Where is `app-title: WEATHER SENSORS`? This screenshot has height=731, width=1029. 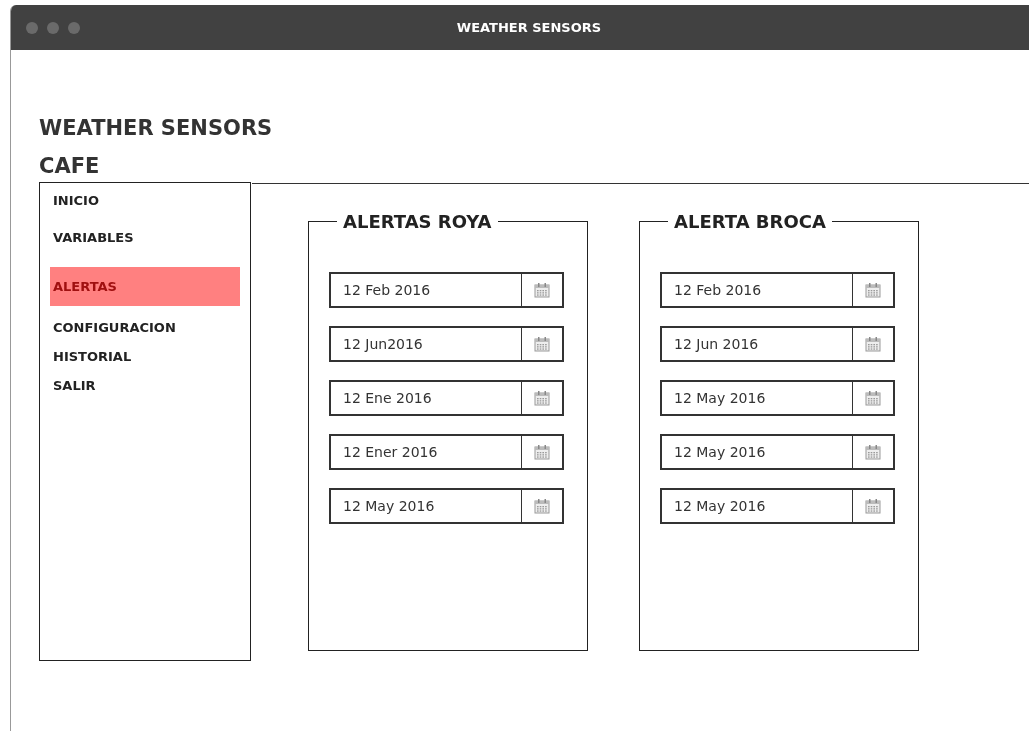 app-title: WEATHER SENSORS is located at coordinates (156, 128).